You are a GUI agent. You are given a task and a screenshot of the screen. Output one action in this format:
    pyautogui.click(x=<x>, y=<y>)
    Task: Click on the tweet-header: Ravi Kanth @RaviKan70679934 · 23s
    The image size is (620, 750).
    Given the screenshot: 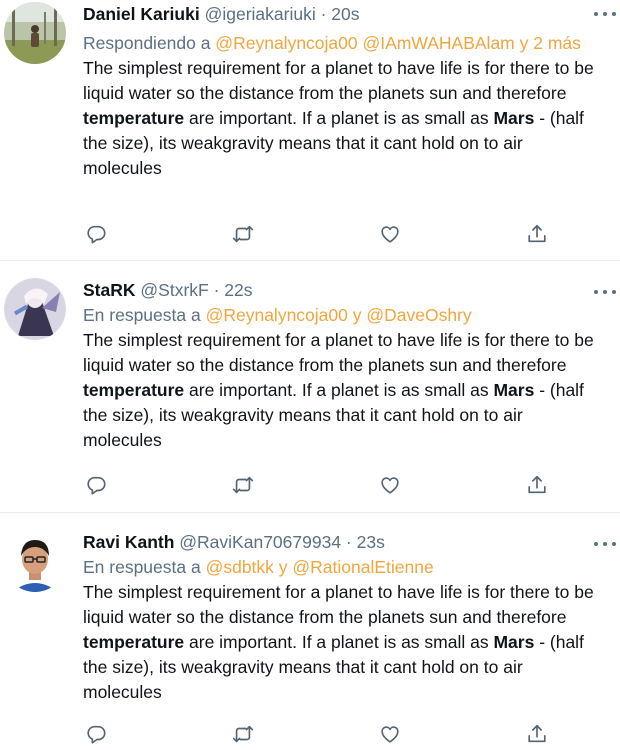 What is the action you would take?
    pyautogui.click(x=344, y=542)
    